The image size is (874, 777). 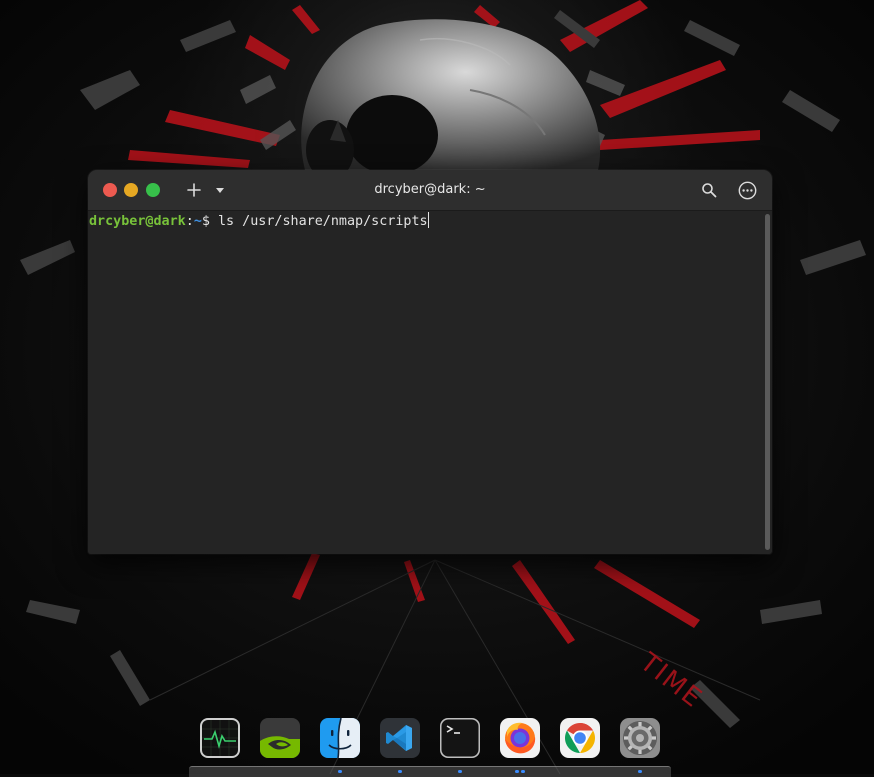 I want to click on running-indicator-terminal, so click(x=460, y=771).